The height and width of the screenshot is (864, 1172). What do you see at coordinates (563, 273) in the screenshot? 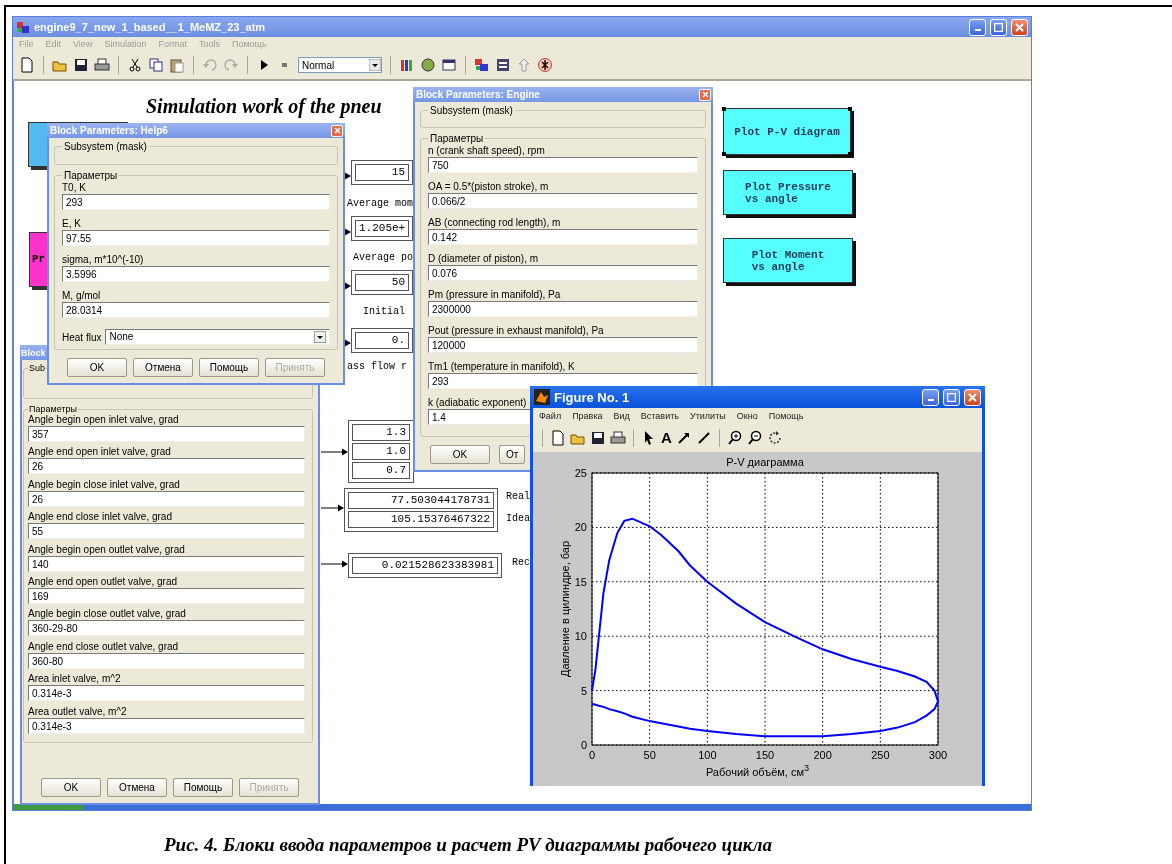
I see `text-field: 0.076` at bounding box center [563, 273].